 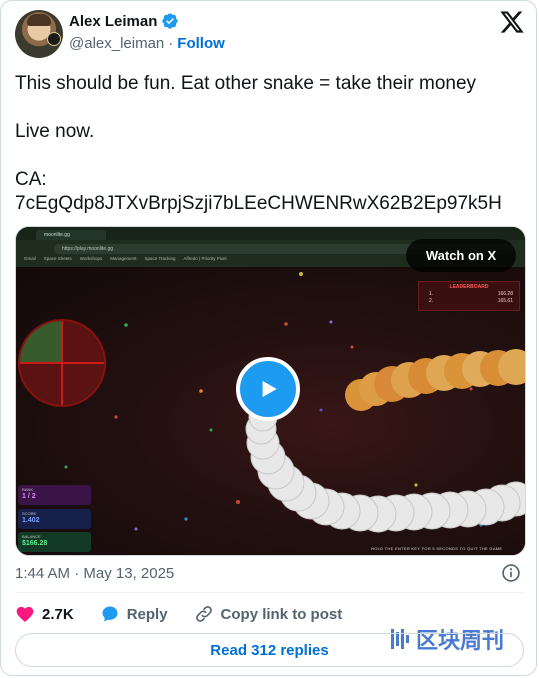 What do you see at coordinates (512, 22) in the screenshot?
I see `x-logo-icon` at bounding box center [512, 22].